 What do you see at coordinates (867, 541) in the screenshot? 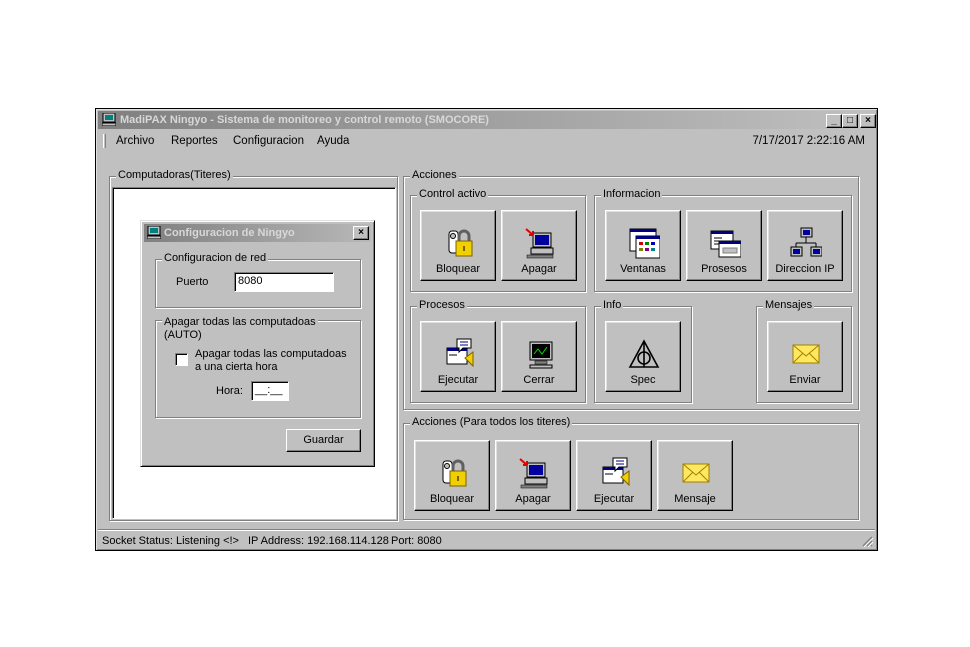
I see `resize-grip-icon` at bounding box center [867, 541].